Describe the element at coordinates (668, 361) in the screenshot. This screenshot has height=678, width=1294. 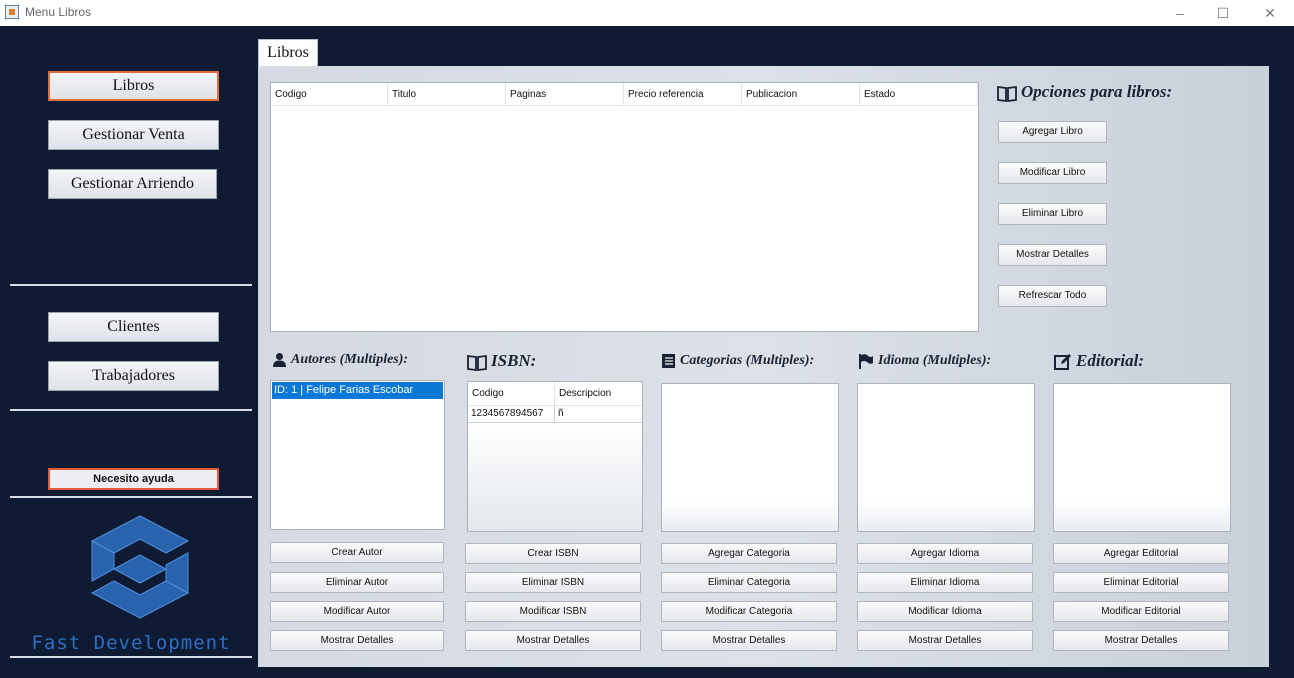
I see `list-icon` at that location.